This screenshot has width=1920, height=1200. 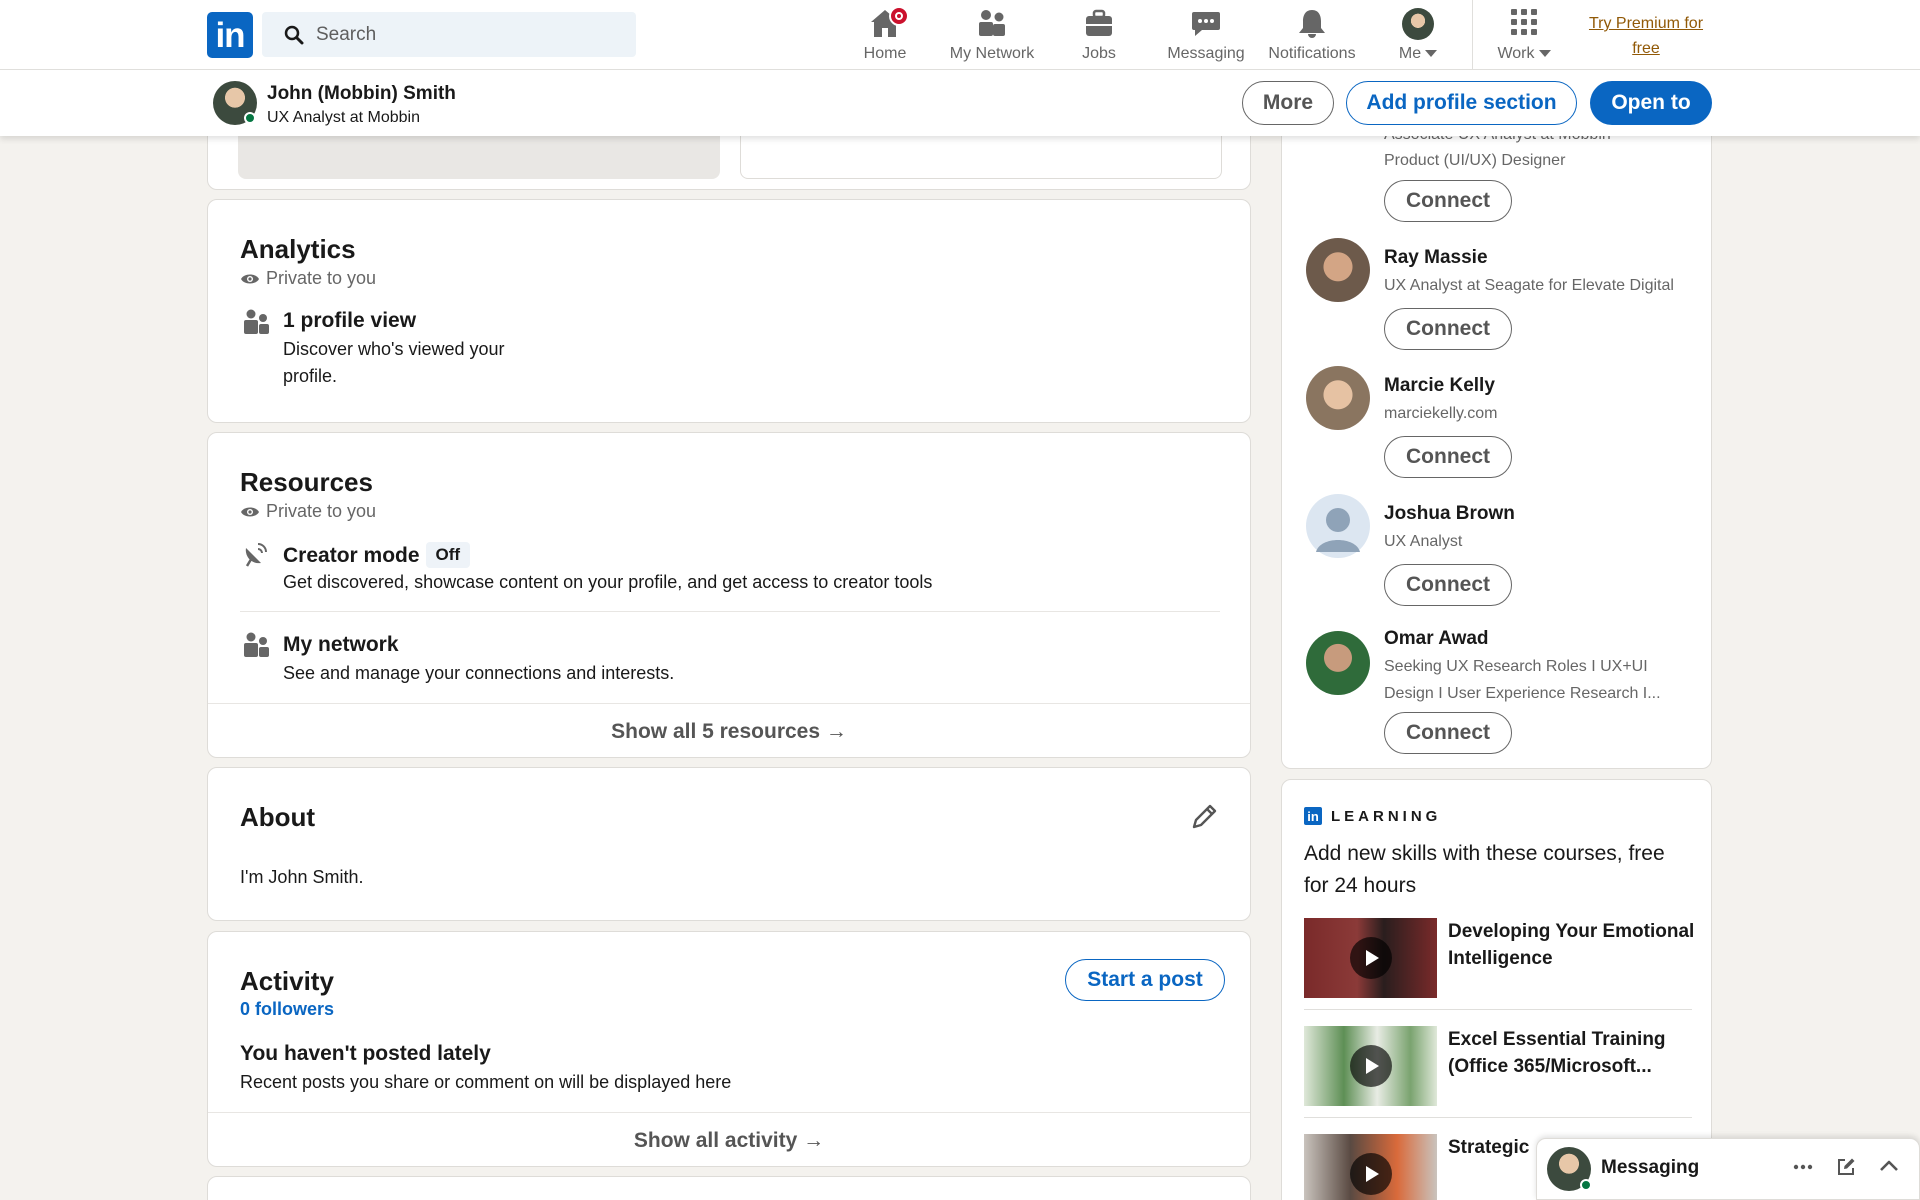 What do you see at coordinates (889, 23) in the screenshot?
I see `home-icon` at bounding box center [889, 23].